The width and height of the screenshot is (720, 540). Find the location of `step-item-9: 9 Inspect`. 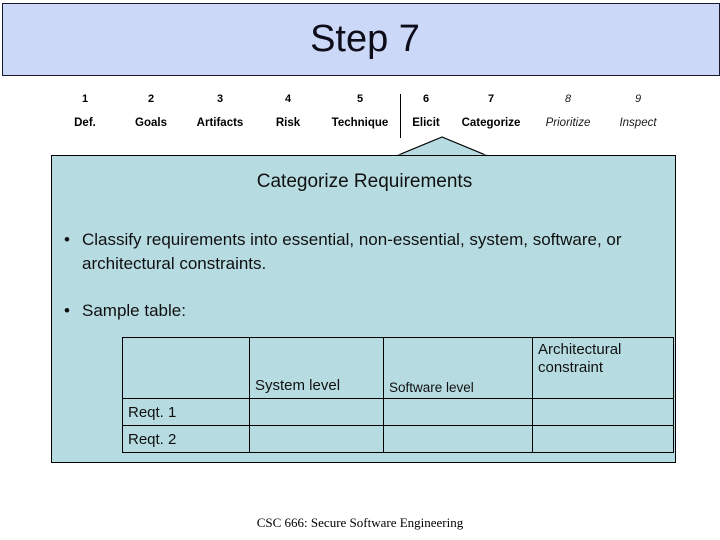

step-item-9: 9 Inspect is located at coordinates (638, 111).